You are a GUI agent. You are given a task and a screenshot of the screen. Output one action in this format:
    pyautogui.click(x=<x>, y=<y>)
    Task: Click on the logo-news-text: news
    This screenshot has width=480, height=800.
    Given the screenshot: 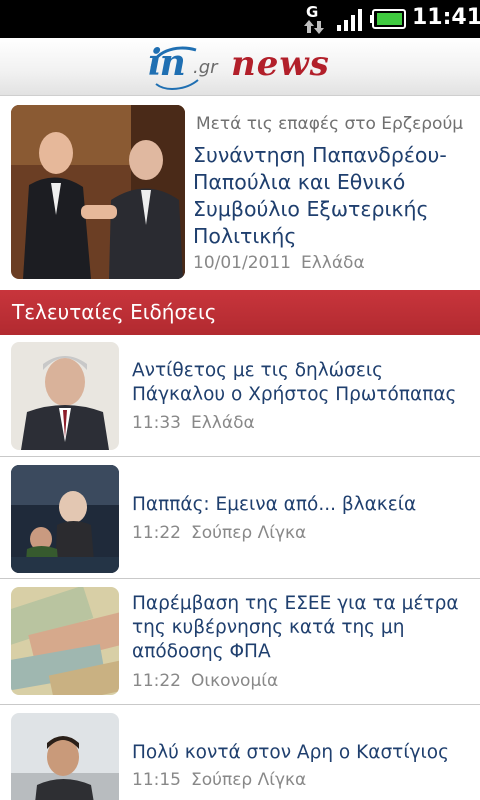 What is the action you would take?
    pyautogui.click(x=280, y=64)
    